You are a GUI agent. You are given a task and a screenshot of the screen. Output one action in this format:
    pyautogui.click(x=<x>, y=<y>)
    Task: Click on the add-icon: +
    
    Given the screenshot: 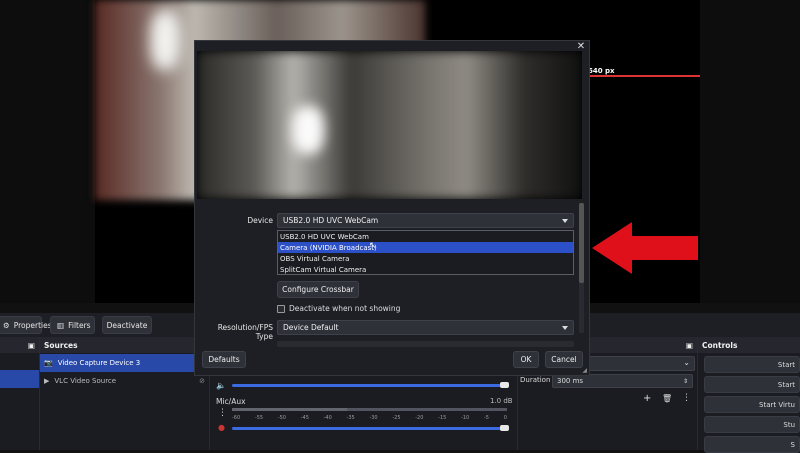 What is the action you would take?
    pyautogui.click(x=647, y=398)
    